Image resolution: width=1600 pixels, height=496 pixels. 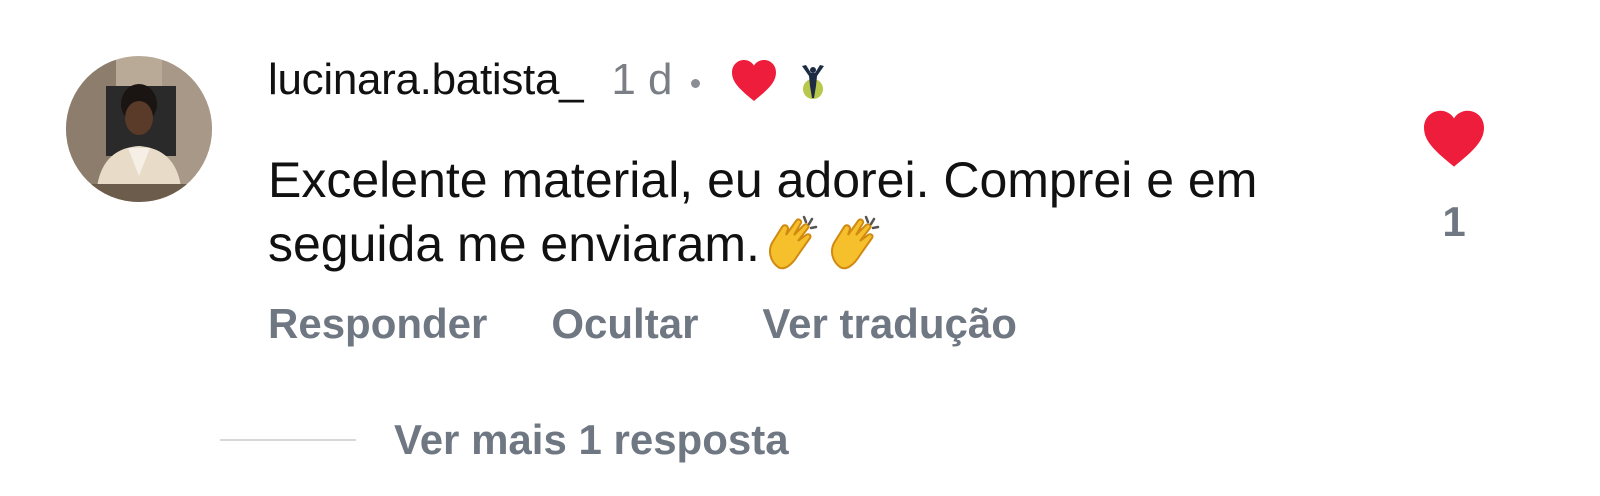 What do you see at coordinates (624, 324) in the screenshot?
I see `hide-button: Ocultar` at bounding box center [624, 324].